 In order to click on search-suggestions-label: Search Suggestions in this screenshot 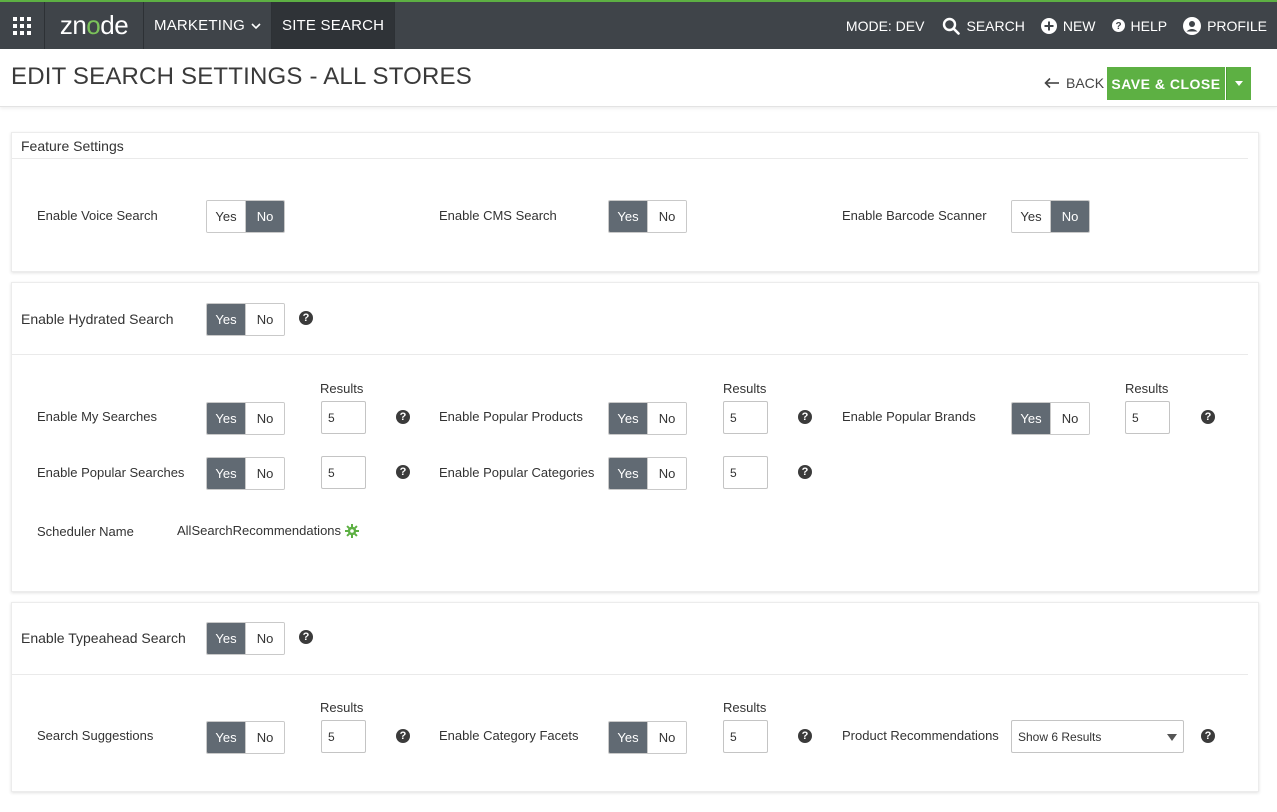, I will do `click(95, 735)`.